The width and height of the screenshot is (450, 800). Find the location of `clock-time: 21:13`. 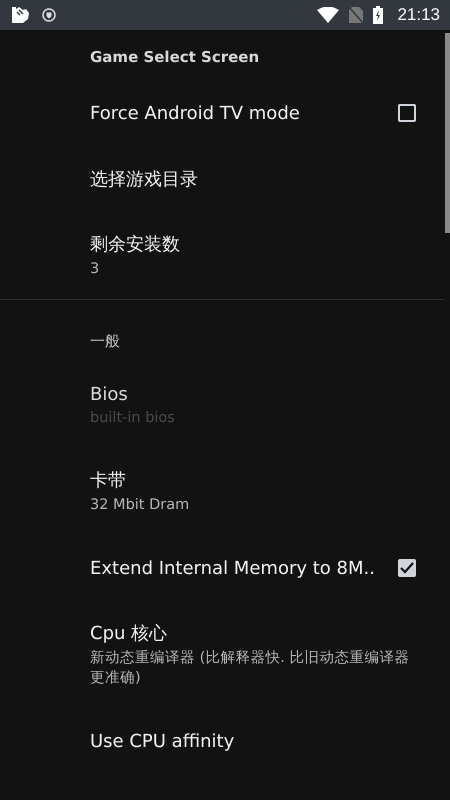

clock-time: 21:13 is located at coordinates (418, 15).